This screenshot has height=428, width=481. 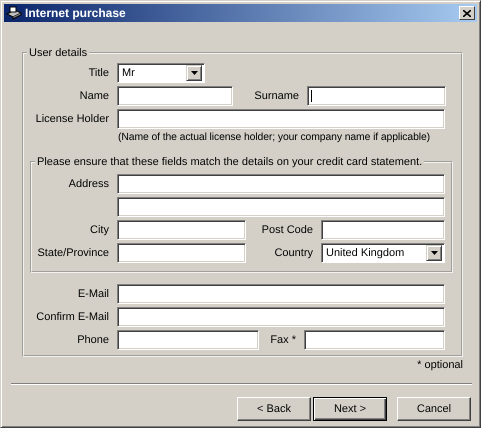 What do you see at coordinates (161, 73) in the screenshot?
I see `title-dropdown: Mr` at bounding box center [161, 73].